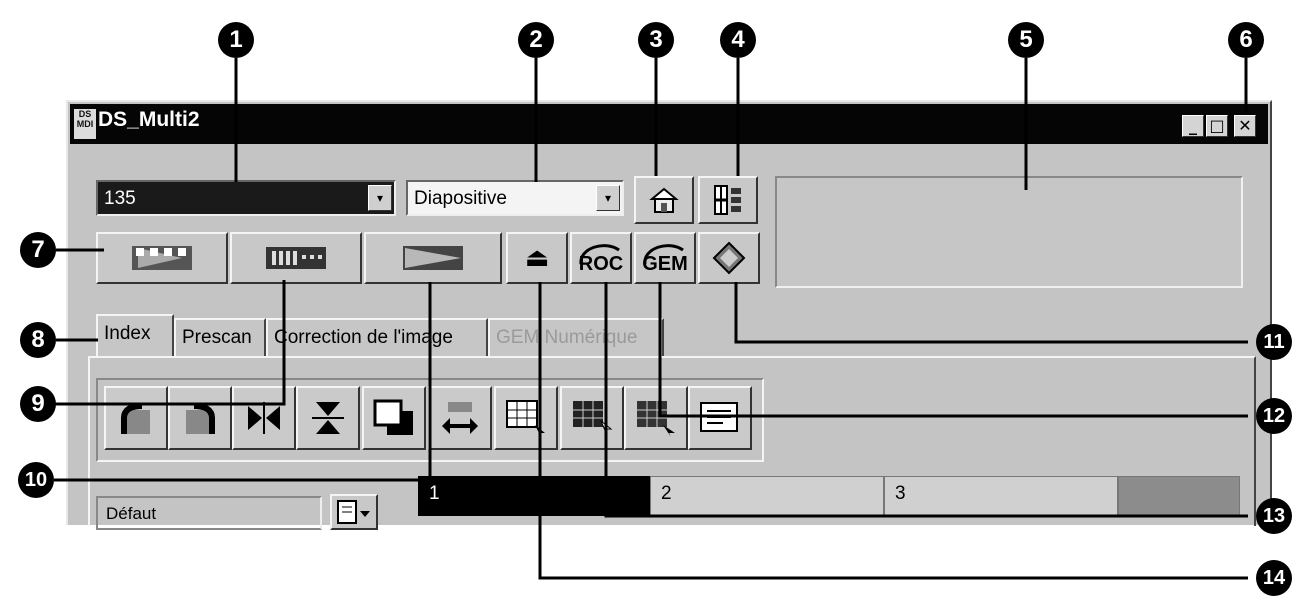 This screenshot has width=1296, height=602. I want to click on callout-marker: 11, so click(1274, 342).